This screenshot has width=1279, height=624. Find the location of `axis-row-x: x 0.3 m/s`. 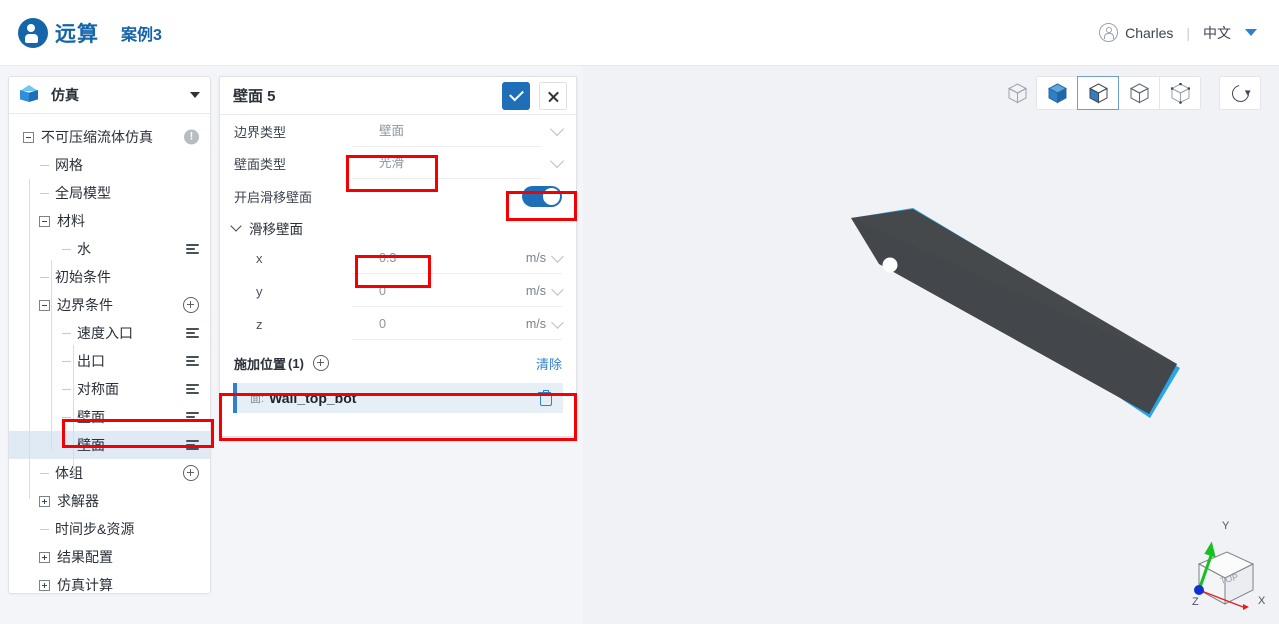

axis-row-x: x 0.3 m/s is located at coordinates (398, 258).